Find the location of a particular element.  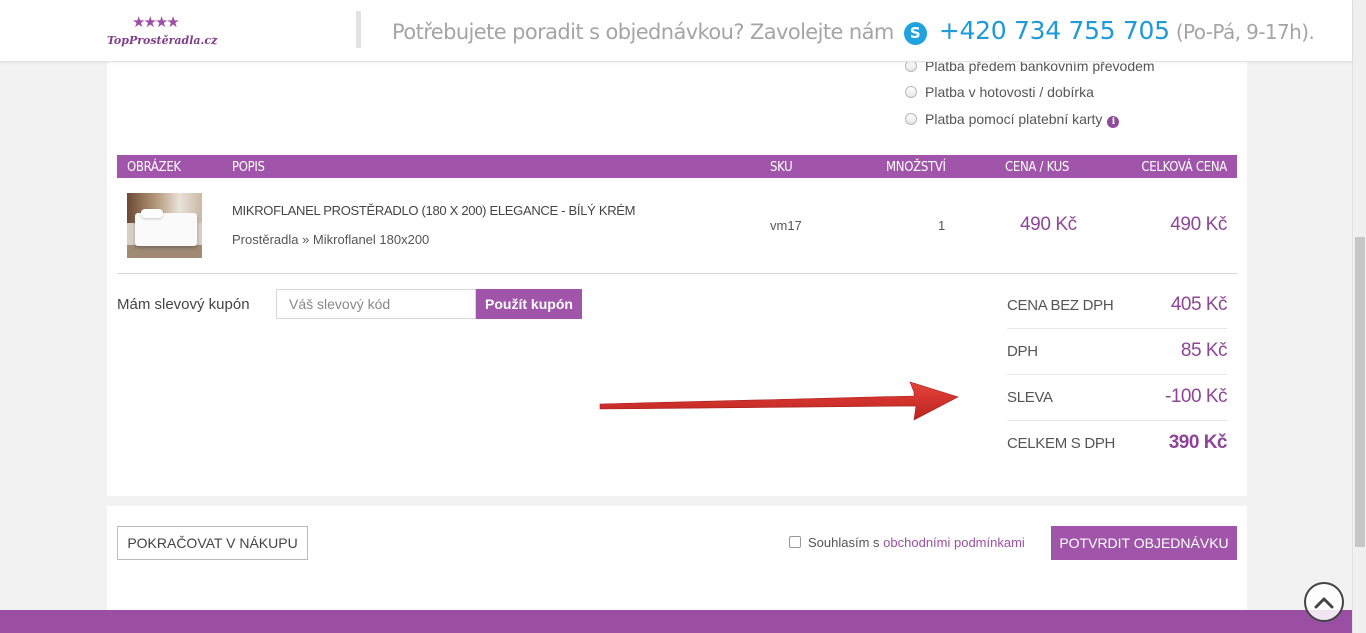

summary-value: 85 Kč is located at coordinates (1204, 350).